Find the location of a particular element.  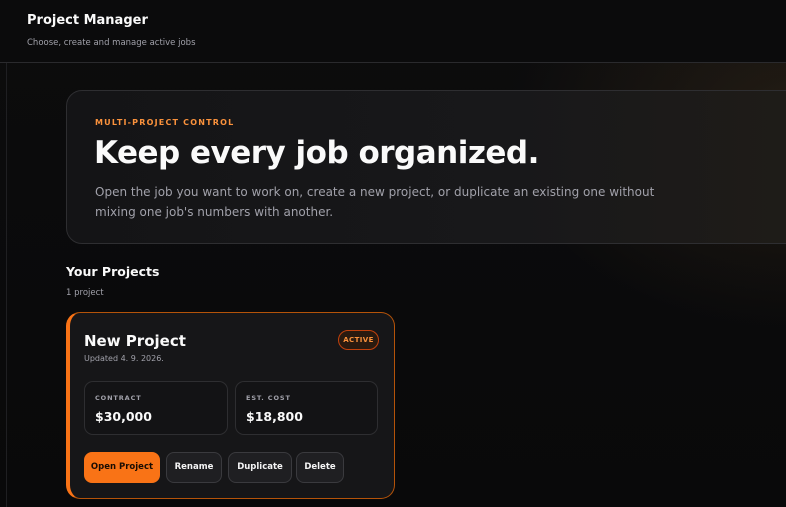

open-project-button: Open Project is located at coordinates (122, 467).